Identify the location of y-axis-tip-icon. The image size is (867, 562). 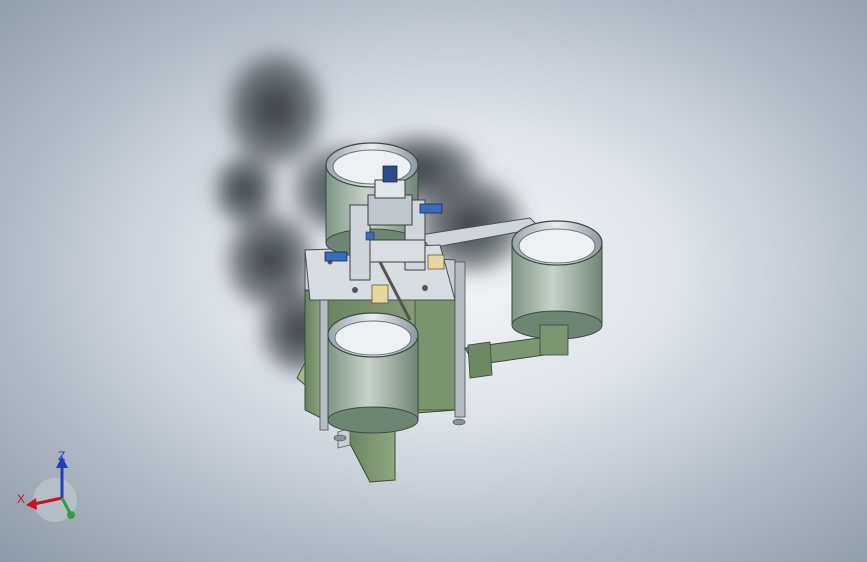
(71, 515).